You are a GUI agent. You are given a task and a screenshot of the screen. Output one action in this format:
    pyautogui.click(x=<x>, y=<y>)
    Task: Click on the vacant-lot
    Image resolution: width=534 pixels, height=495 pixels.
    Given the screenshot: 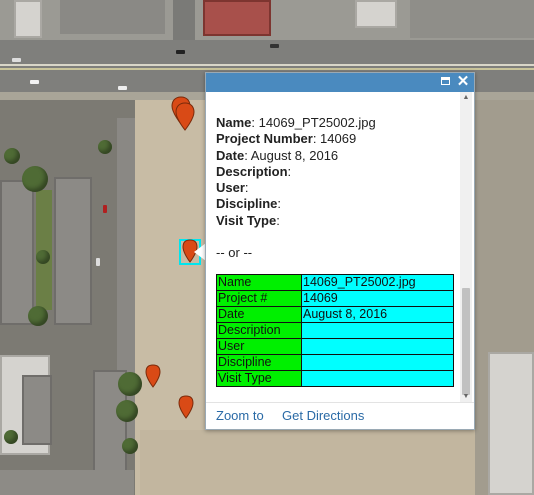 What is the action you would take?
    pyautogui.click(x=312, y=462)
    